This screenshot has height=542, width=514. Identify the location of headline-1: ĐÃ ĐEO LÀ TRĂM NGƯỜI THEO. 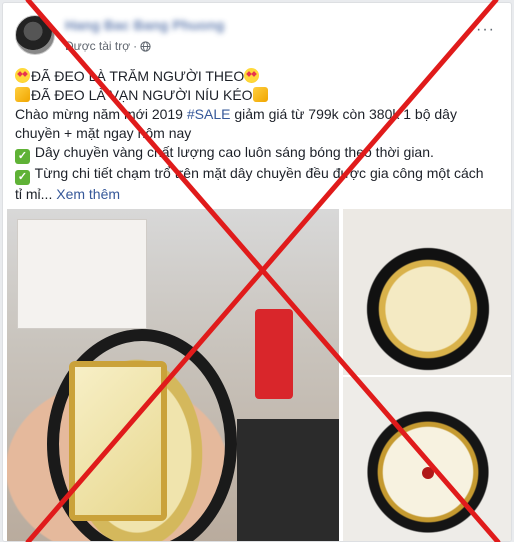
(138, 76).